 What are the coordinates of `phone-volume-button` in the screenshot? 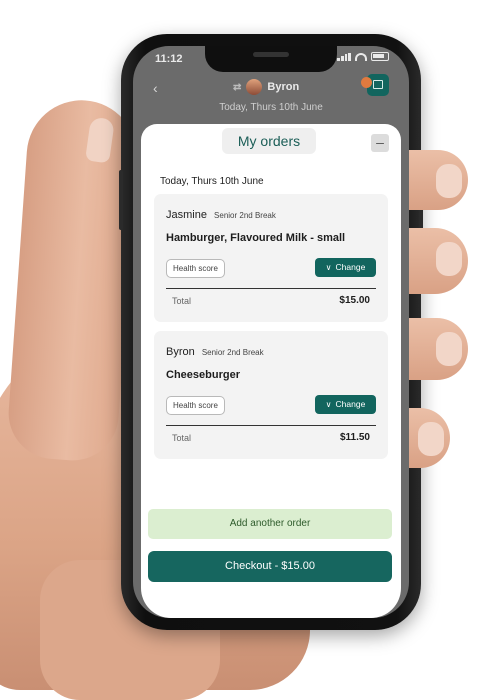 It's located at (121, 200).